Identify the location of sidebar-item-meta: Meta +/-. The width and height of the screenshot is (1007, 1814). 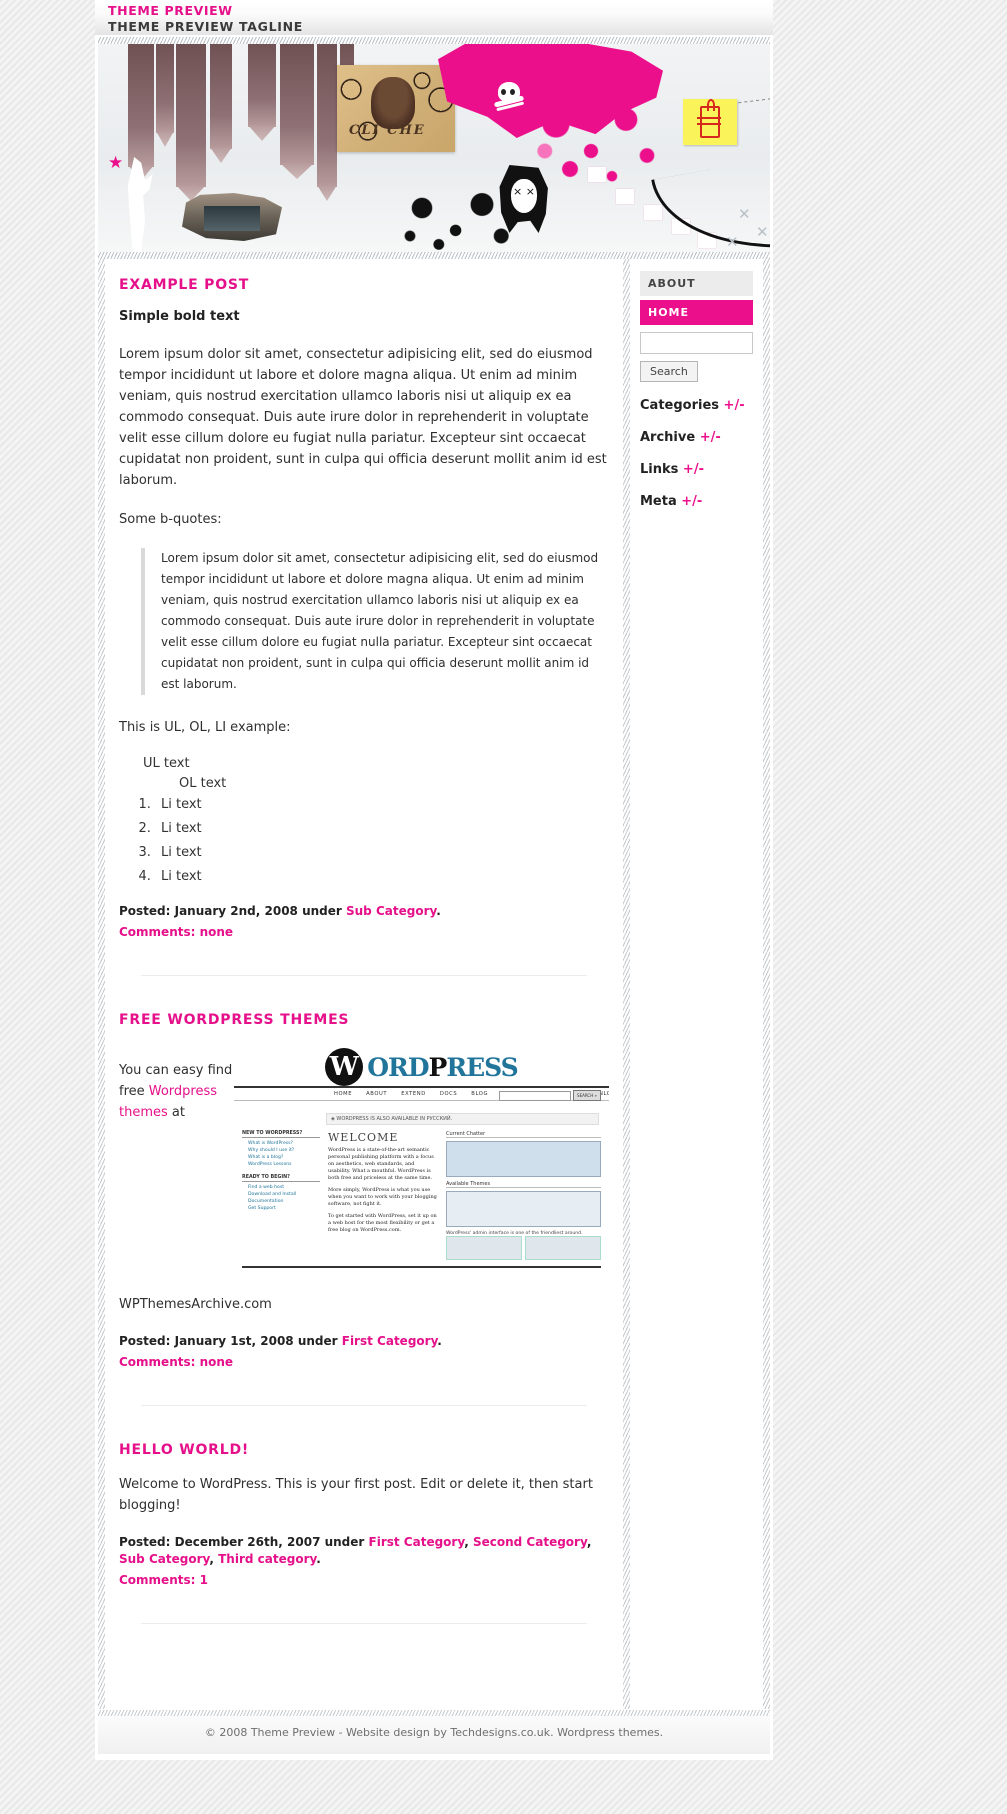
(696, 501).